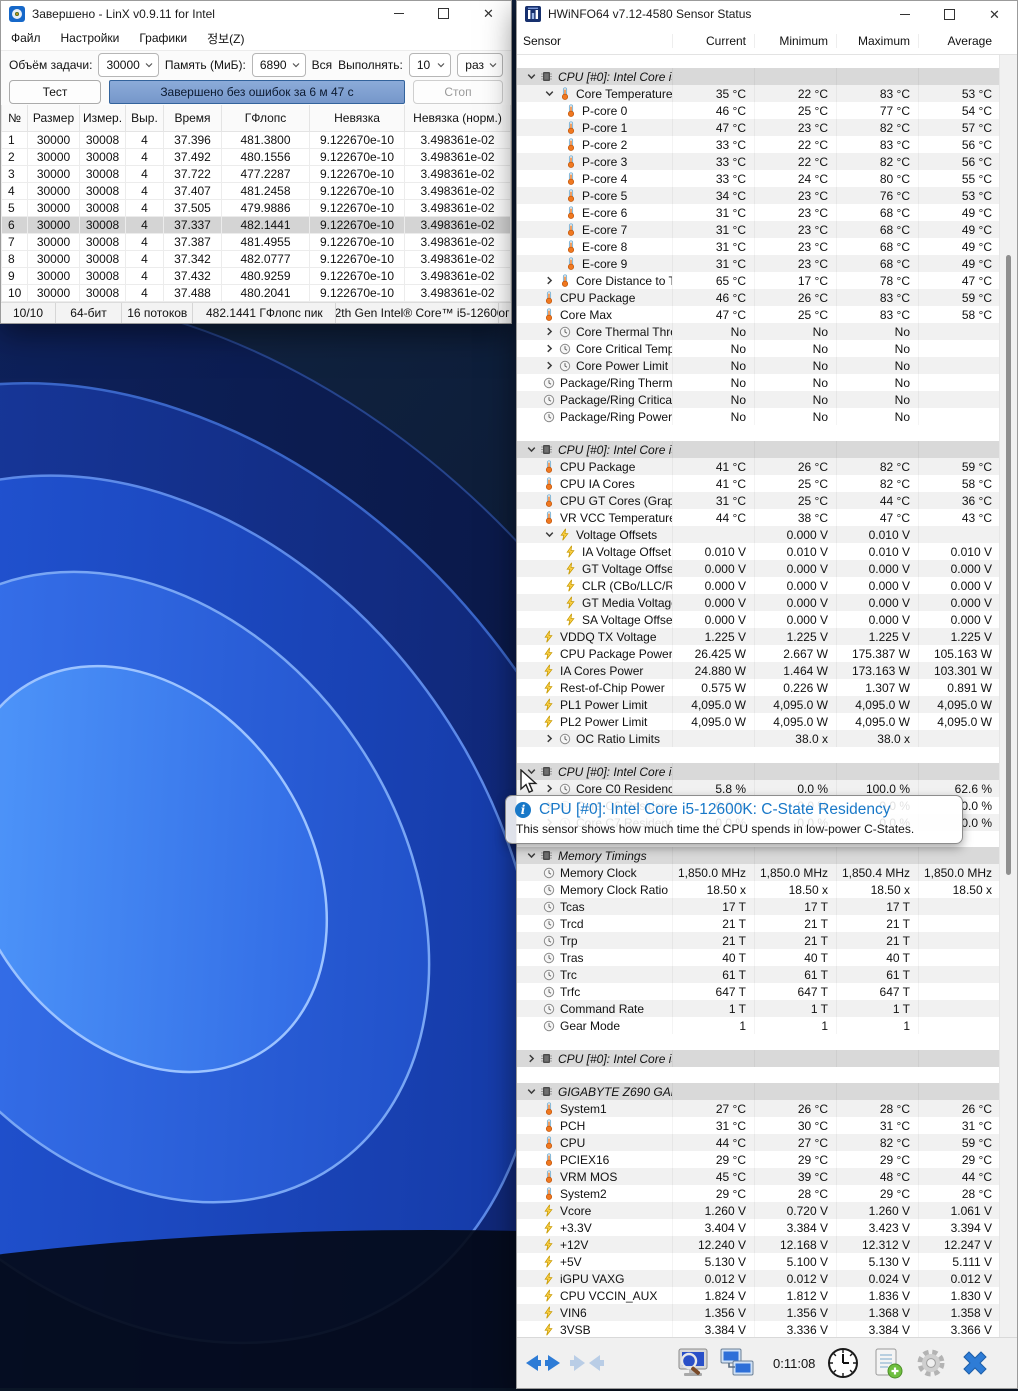 The image size is (1018, 1391). What do you see at coordinates (26, 38) in the screenshot?
I see `menu-item: Файл` at bounding box center [26, 38].